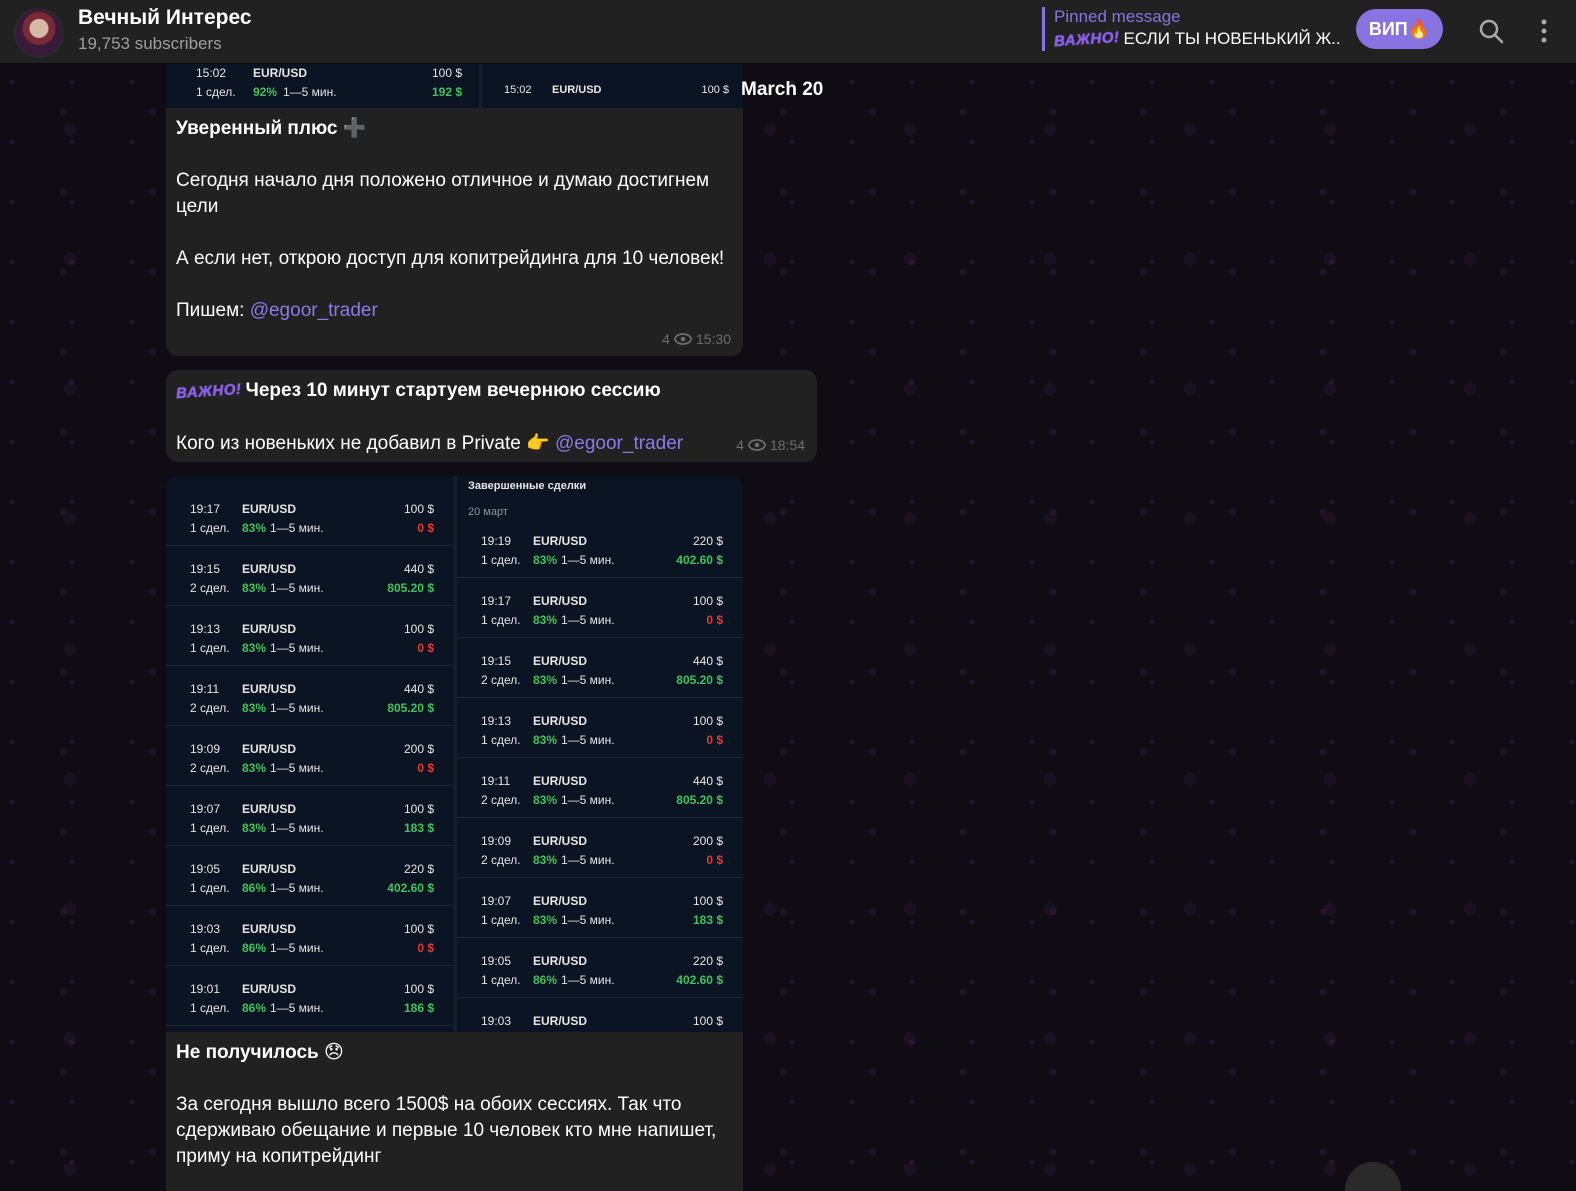 Image resolution: width=1576 pixels, height=1191 pixels. I want to click on search-icon, so click(1491, 31).